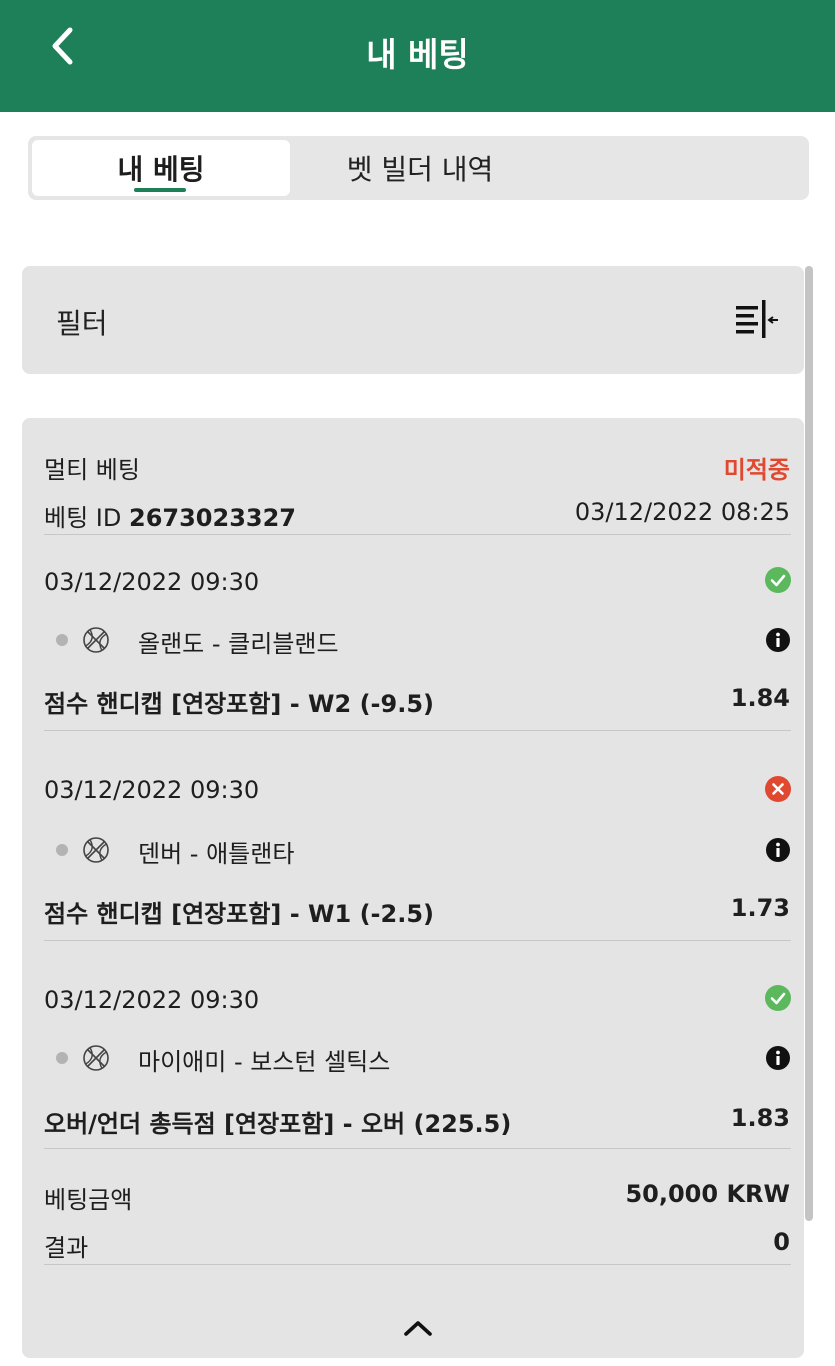 The width and height of the screenshot is (835, 1366). What do you see at coordinates (82, 323) in the screenshot?
I see `filter-label: 필터` at bounding box center [82, 323].